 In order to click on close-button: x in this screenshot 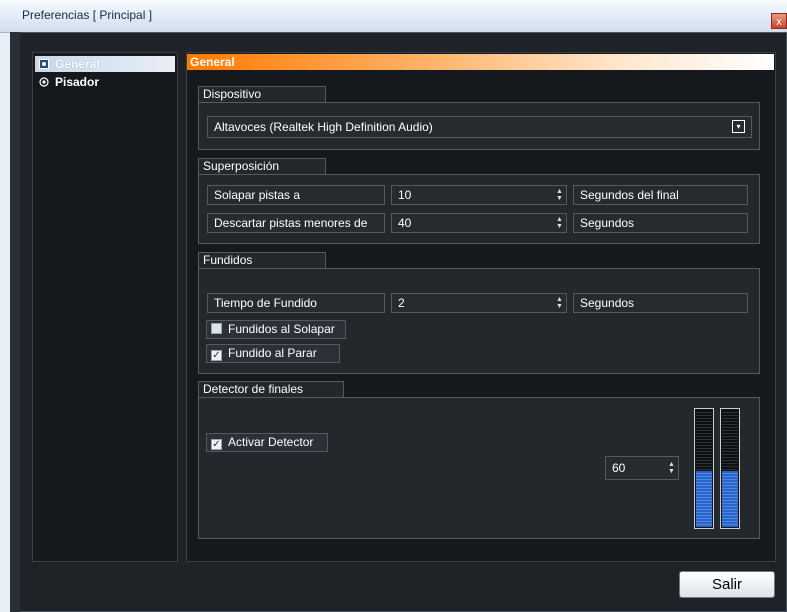, I will do `click(779, 21)`.